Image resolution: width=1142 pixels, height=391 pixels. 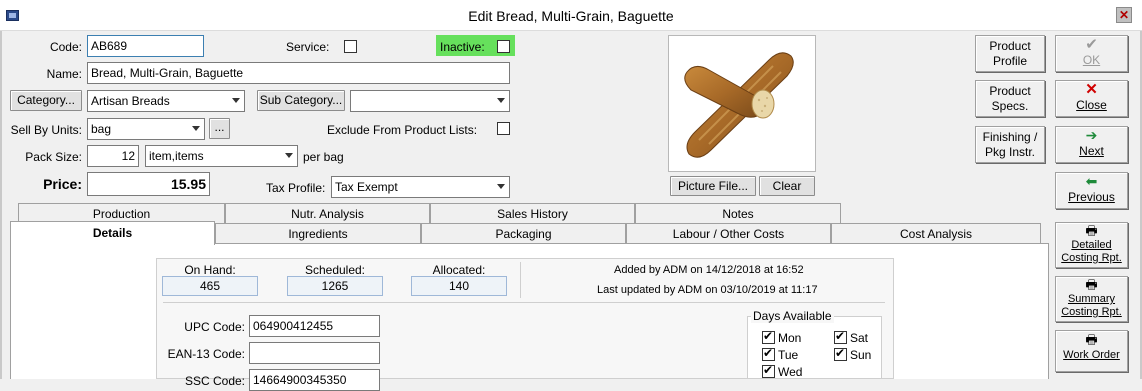 What do you see at coordinates (459, 286) in the screenshot?
I see `allocated-value: 140` at bounding box center [459, 286].